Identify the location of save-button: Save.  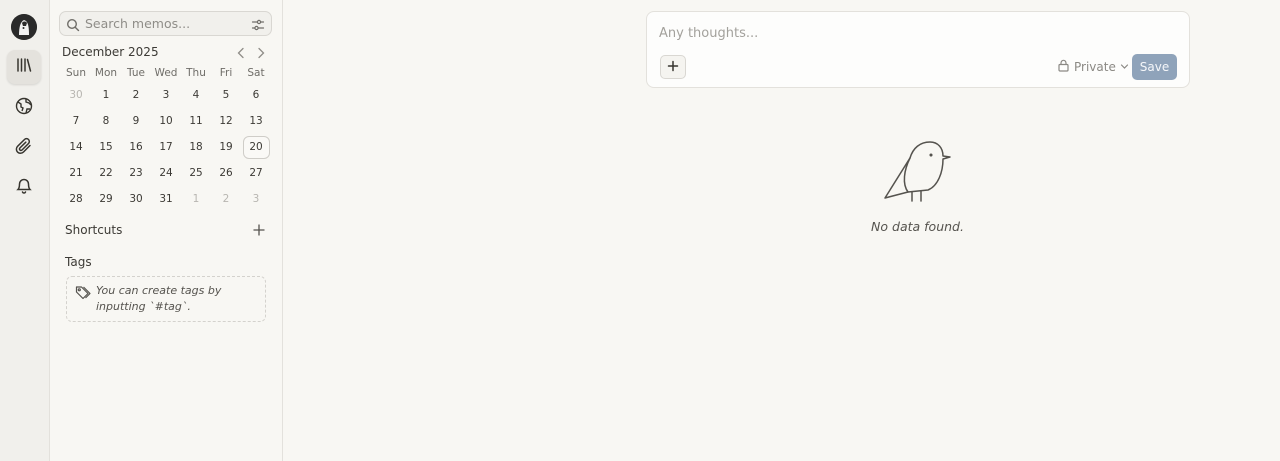
(1154, 67).